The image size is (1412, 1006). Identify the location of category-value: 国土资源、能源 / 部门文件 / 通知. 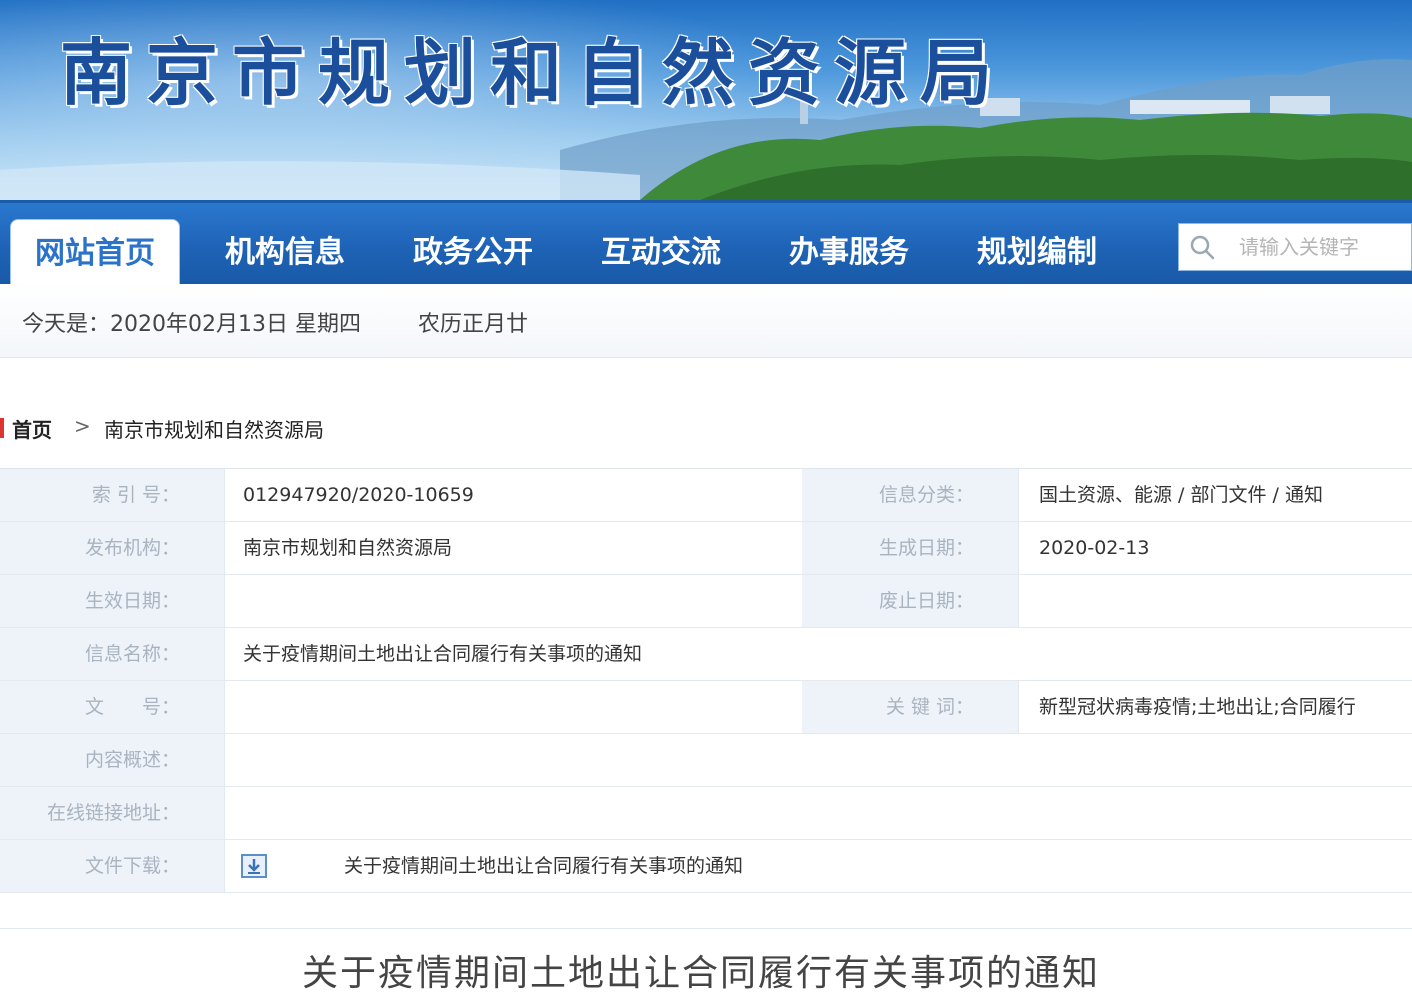
(1215, 495).